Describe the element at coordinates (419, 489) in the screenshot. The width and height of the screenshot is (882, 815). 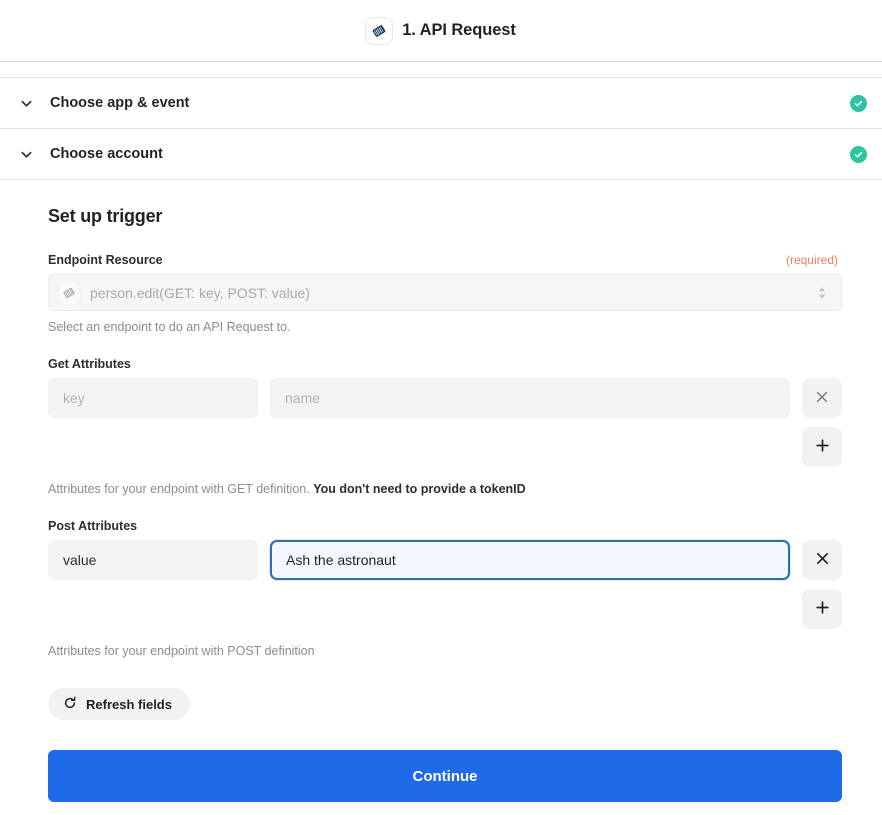
I see `get-attributes-help-bold: You don't need to provide a tokenID` at that location.